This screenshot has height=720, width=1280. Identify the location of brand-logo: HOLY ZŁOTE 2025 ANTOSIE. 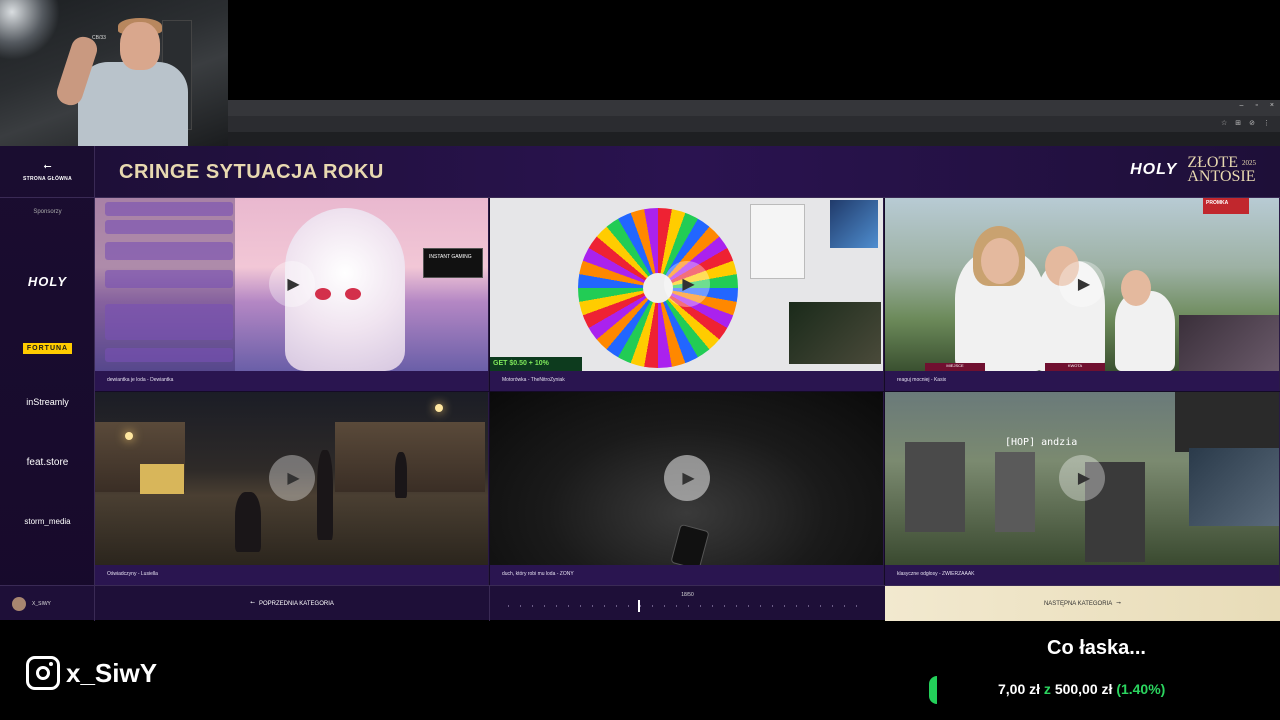
(1193, 169).